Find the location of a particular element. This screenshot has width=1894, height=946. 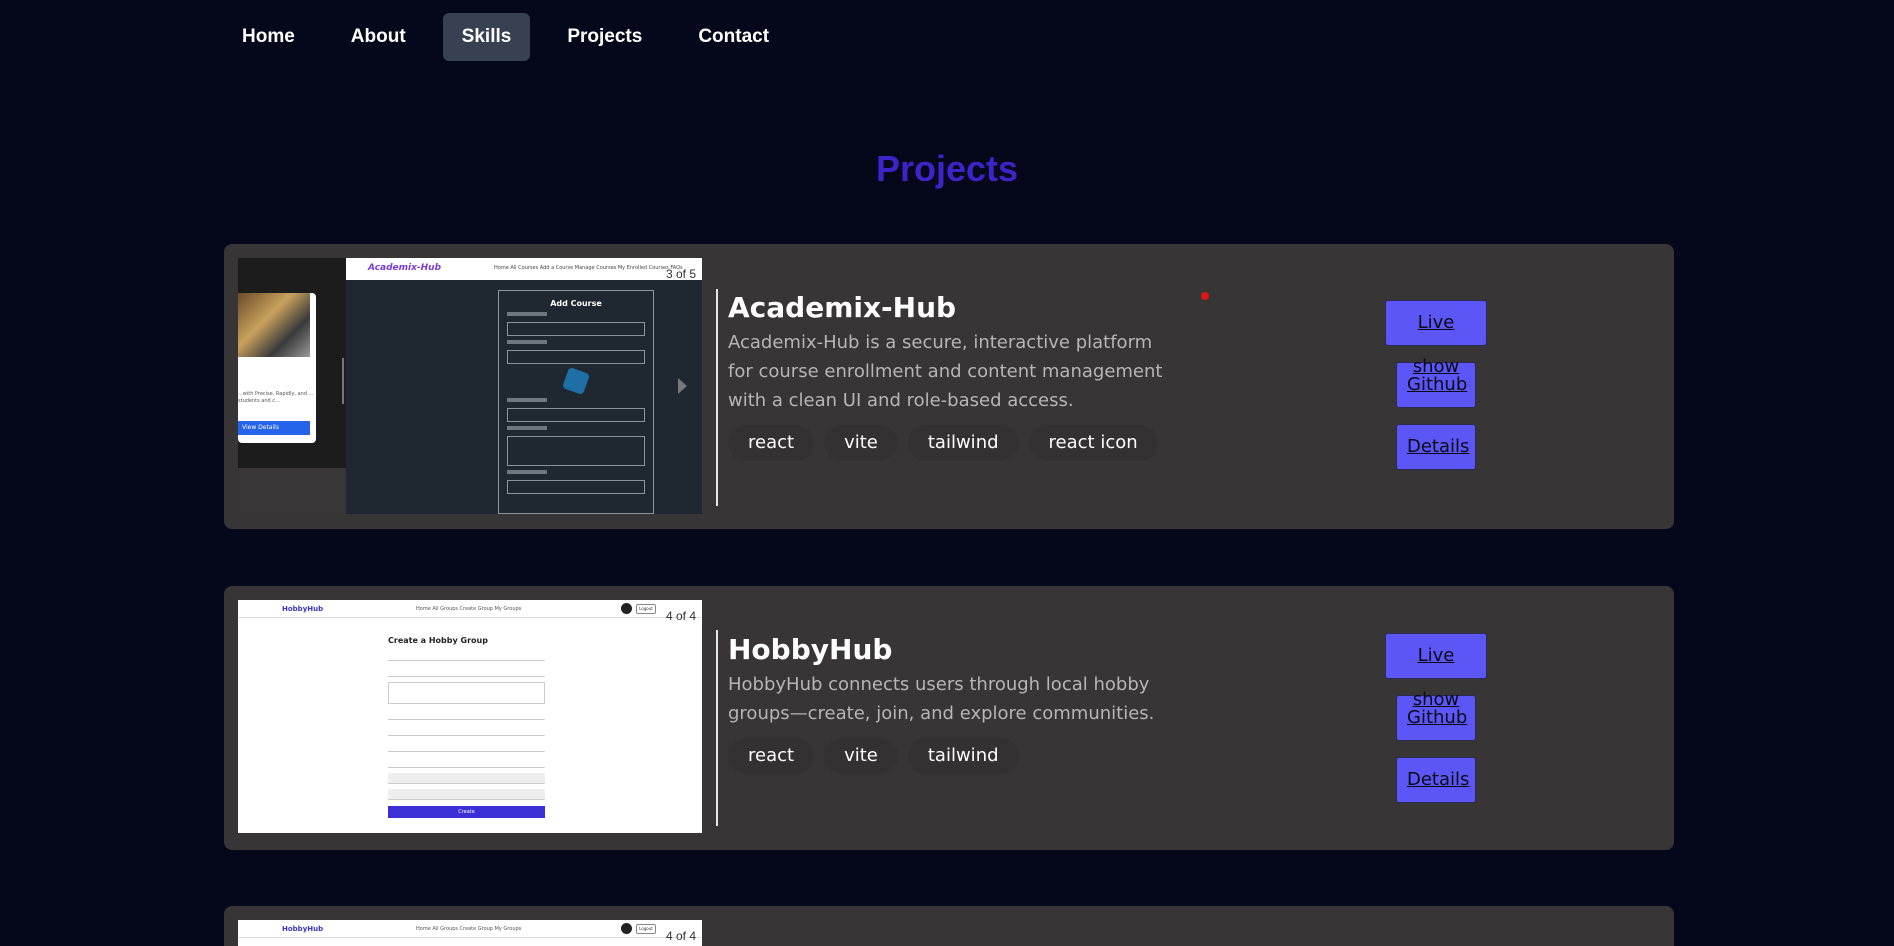

tech-tags: react vite tailwind react icon is located at coordinates (953, 443).